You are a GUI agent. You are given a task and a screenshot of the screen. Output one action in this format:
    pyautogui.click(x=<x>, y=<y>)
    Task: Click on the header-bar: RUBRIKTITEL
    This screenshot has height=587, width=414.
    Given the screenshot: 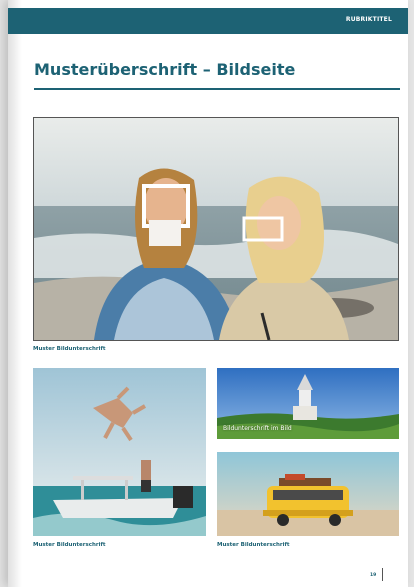 What is the action you would take?
    pyautogui.click(x=208, y=21)
    